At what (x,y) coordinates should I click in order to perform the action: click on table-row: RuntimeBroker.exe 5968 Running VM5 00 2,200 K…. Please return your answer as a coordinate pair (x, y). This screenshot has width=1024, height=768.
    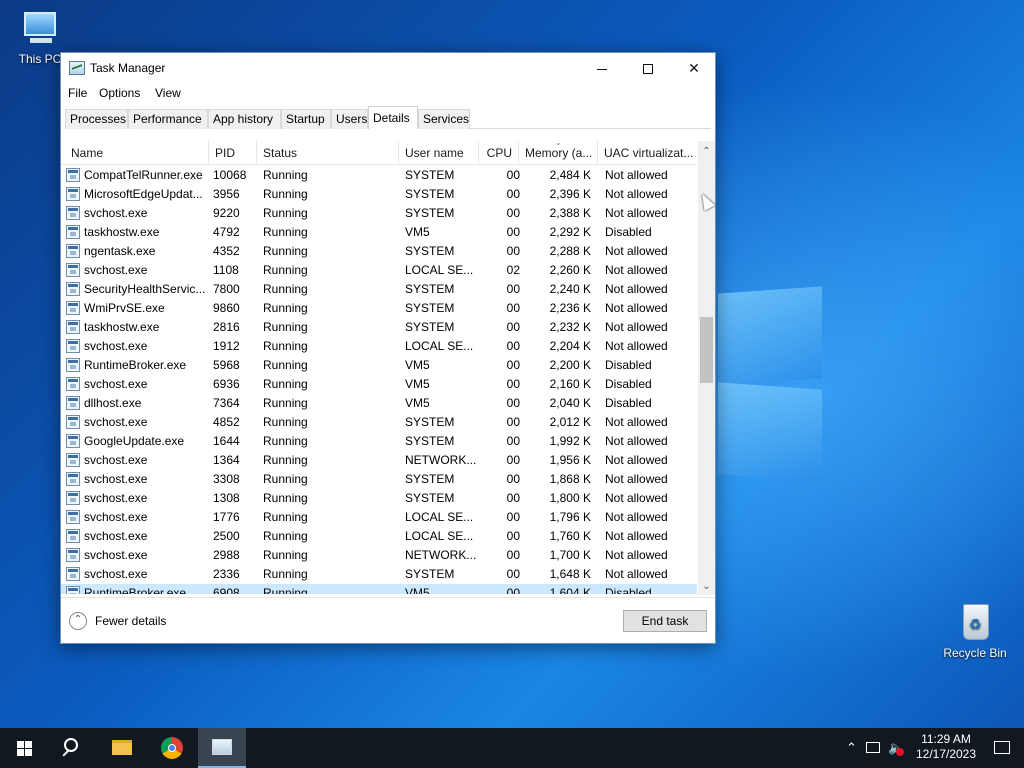
    Looking at the image, I should click on (379, 365).